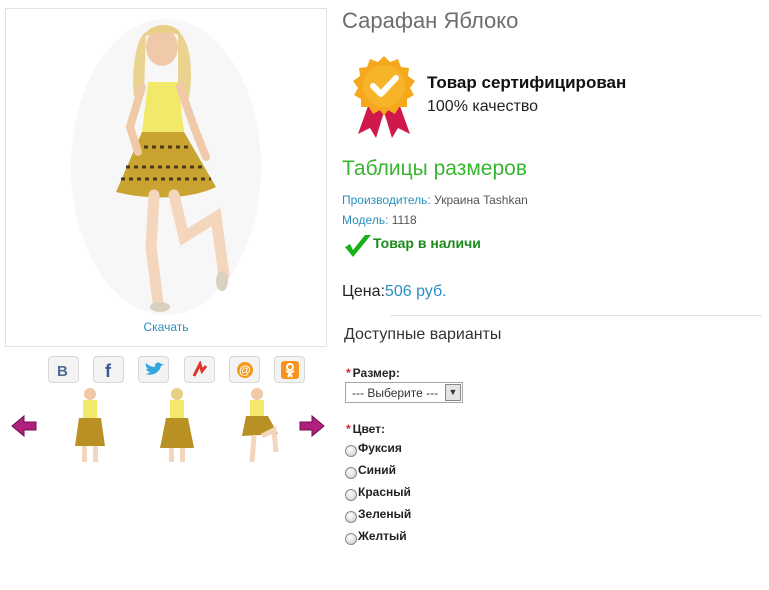 This screenshot has width=769, height=590. Describe the element at coordinates (312, 426) in the screenshot. I see `arrow-right-icon` at that location.